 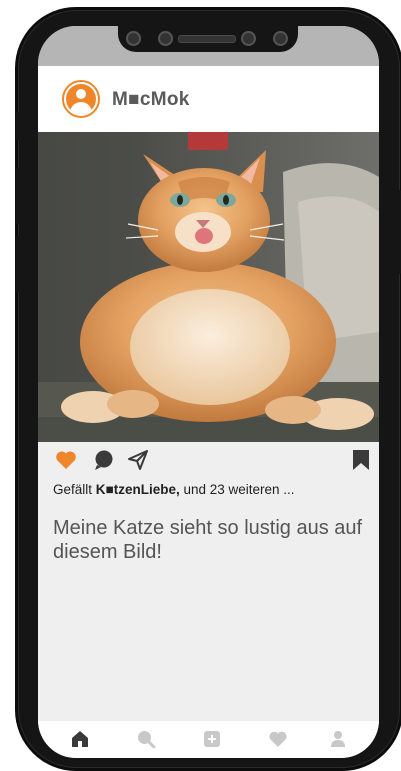 I want to click on app-header: M■cMok, so click(x=208, y=99).